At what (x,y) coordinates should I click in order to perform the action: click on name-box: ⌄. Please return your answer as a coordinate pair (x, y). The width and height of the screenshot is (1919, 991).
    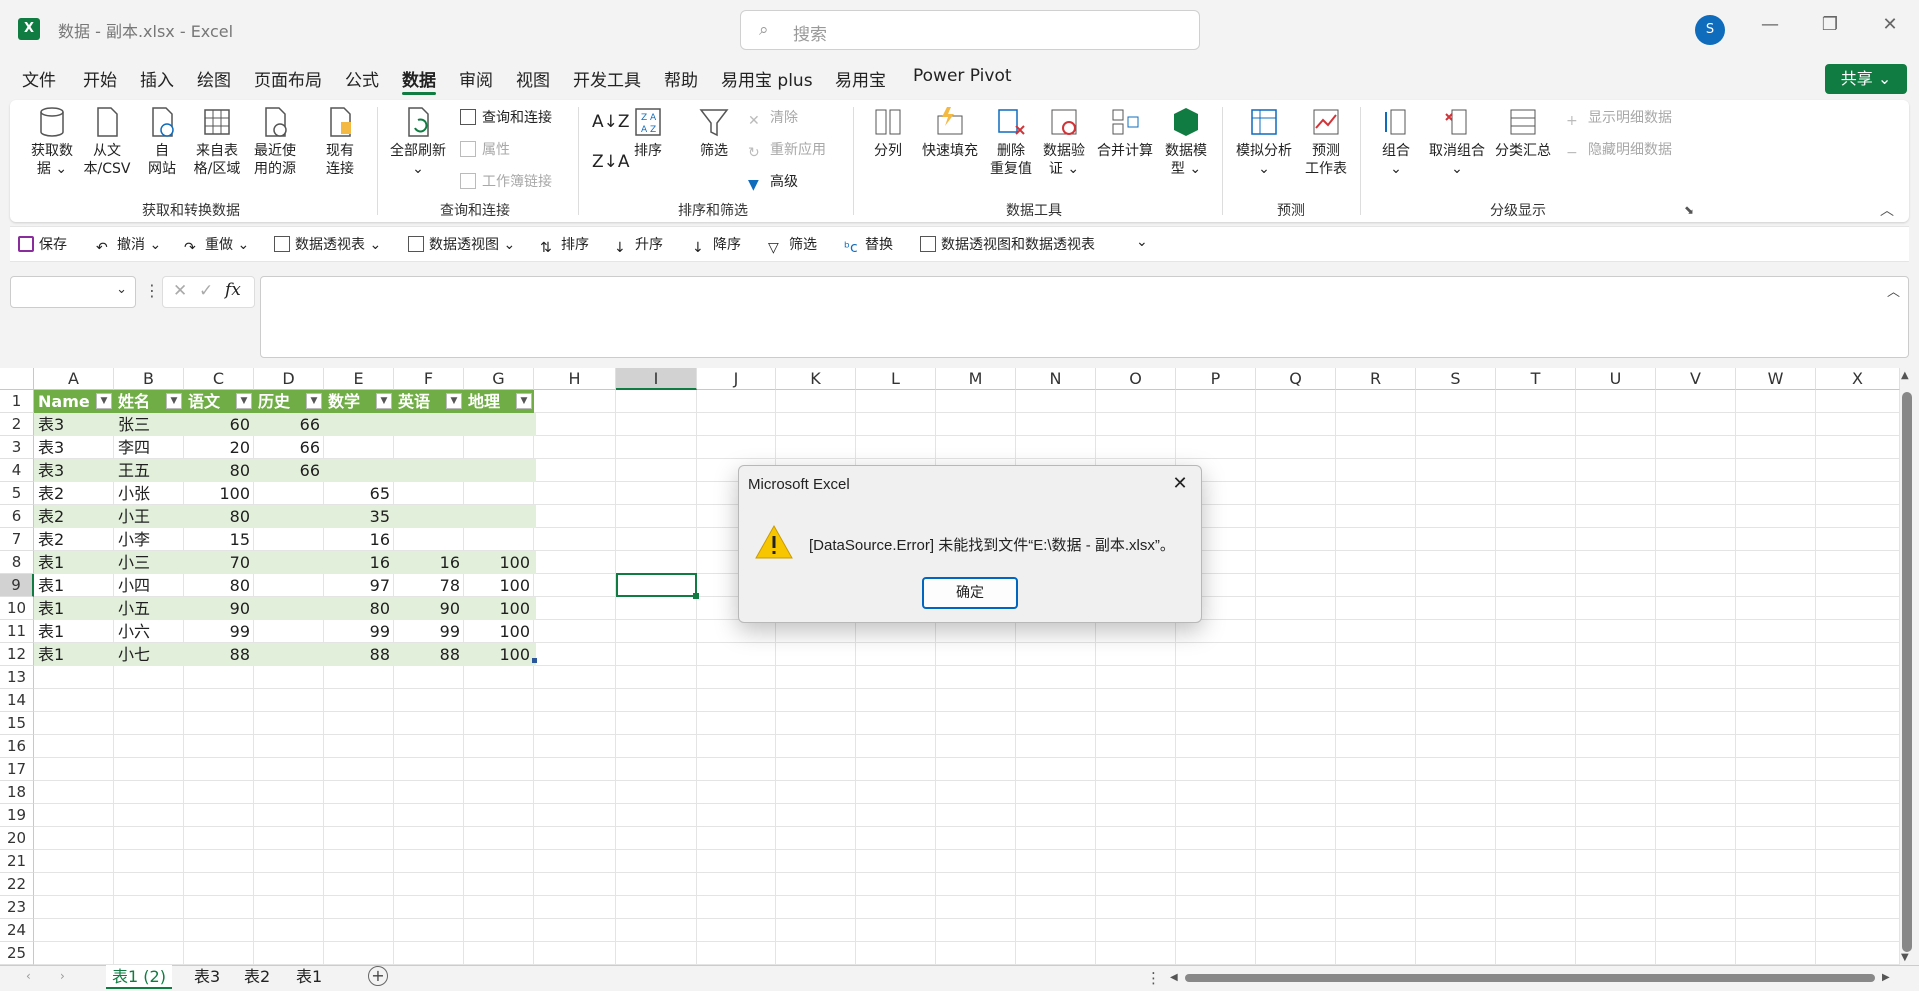
    Looking at the image, I should click on (73, 292).